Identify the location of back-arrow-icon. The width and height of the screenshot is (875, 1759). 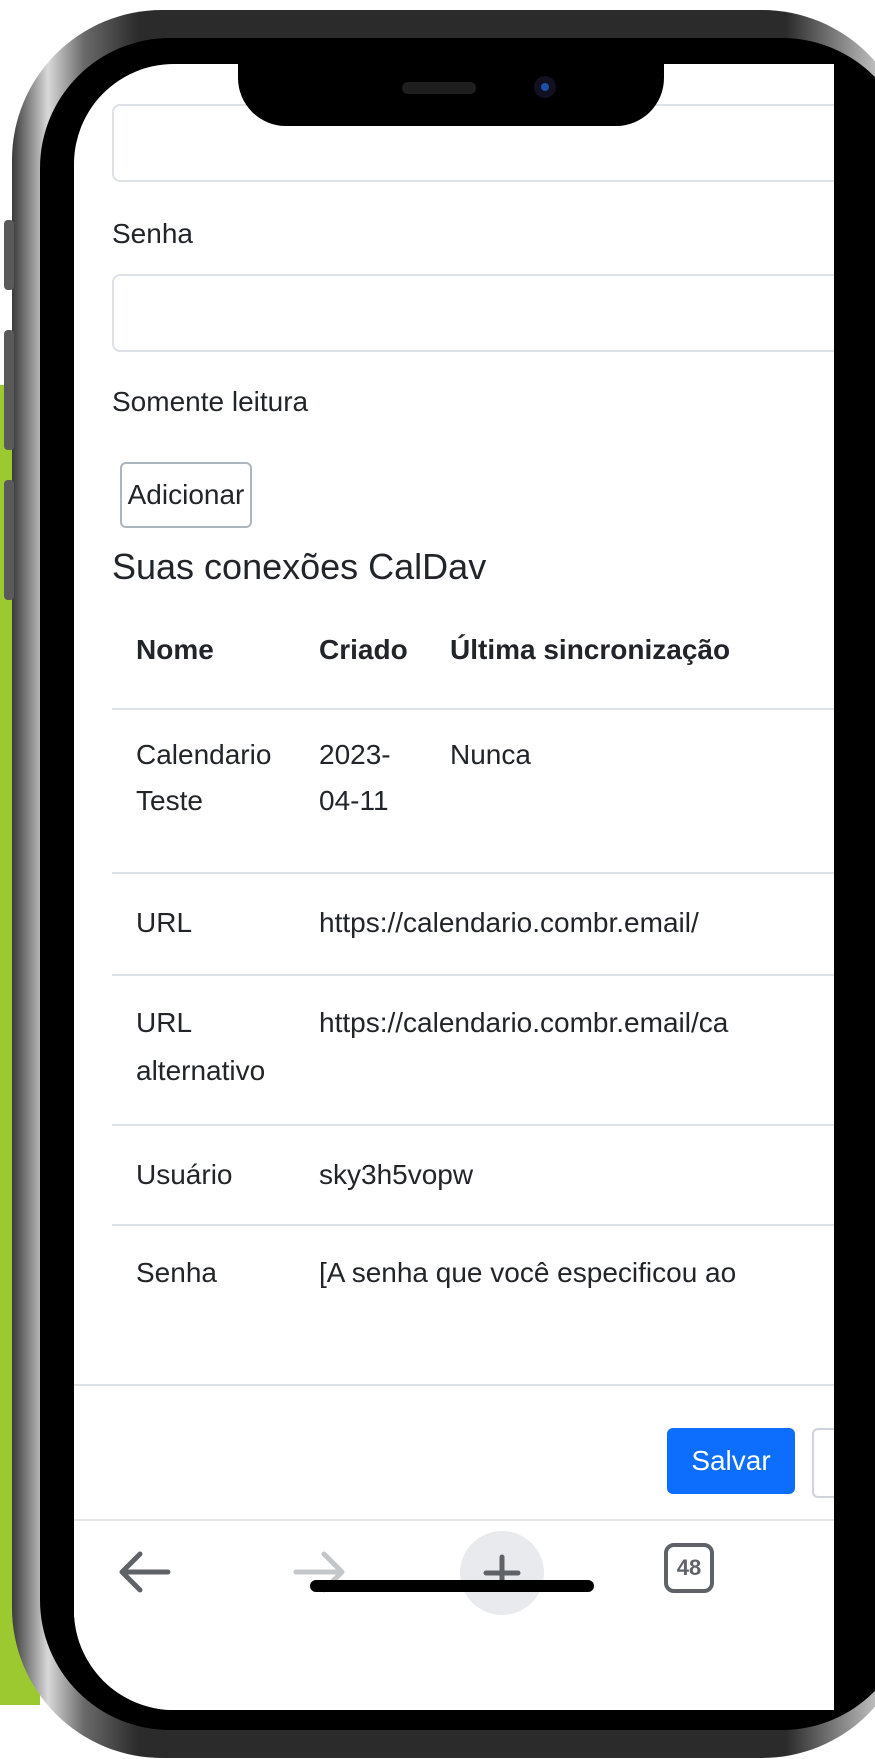
(144, 1574).